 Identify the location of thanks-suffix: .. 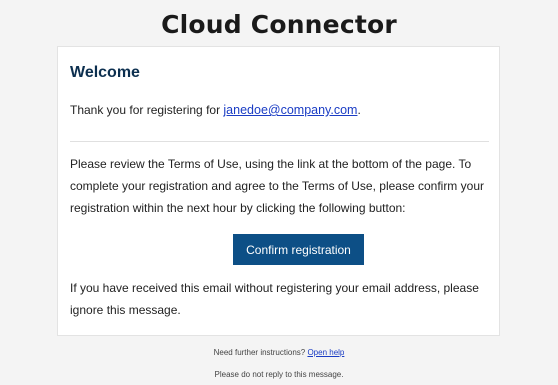
(359, 110).